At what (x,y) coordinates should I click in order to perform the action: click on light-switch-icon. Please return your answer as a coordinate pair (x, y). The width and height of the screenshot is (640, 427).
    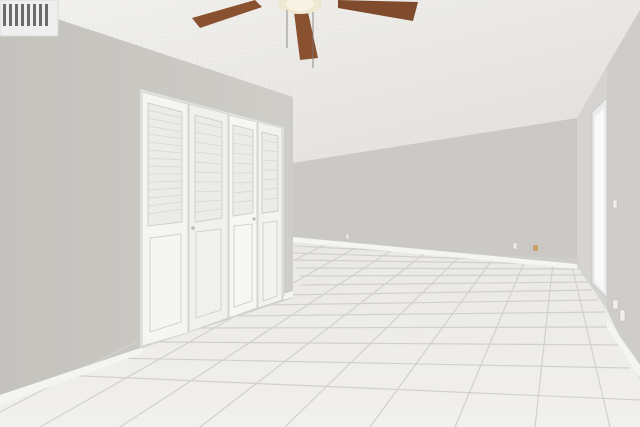
    Looking at the image, I should click on (615, 204).